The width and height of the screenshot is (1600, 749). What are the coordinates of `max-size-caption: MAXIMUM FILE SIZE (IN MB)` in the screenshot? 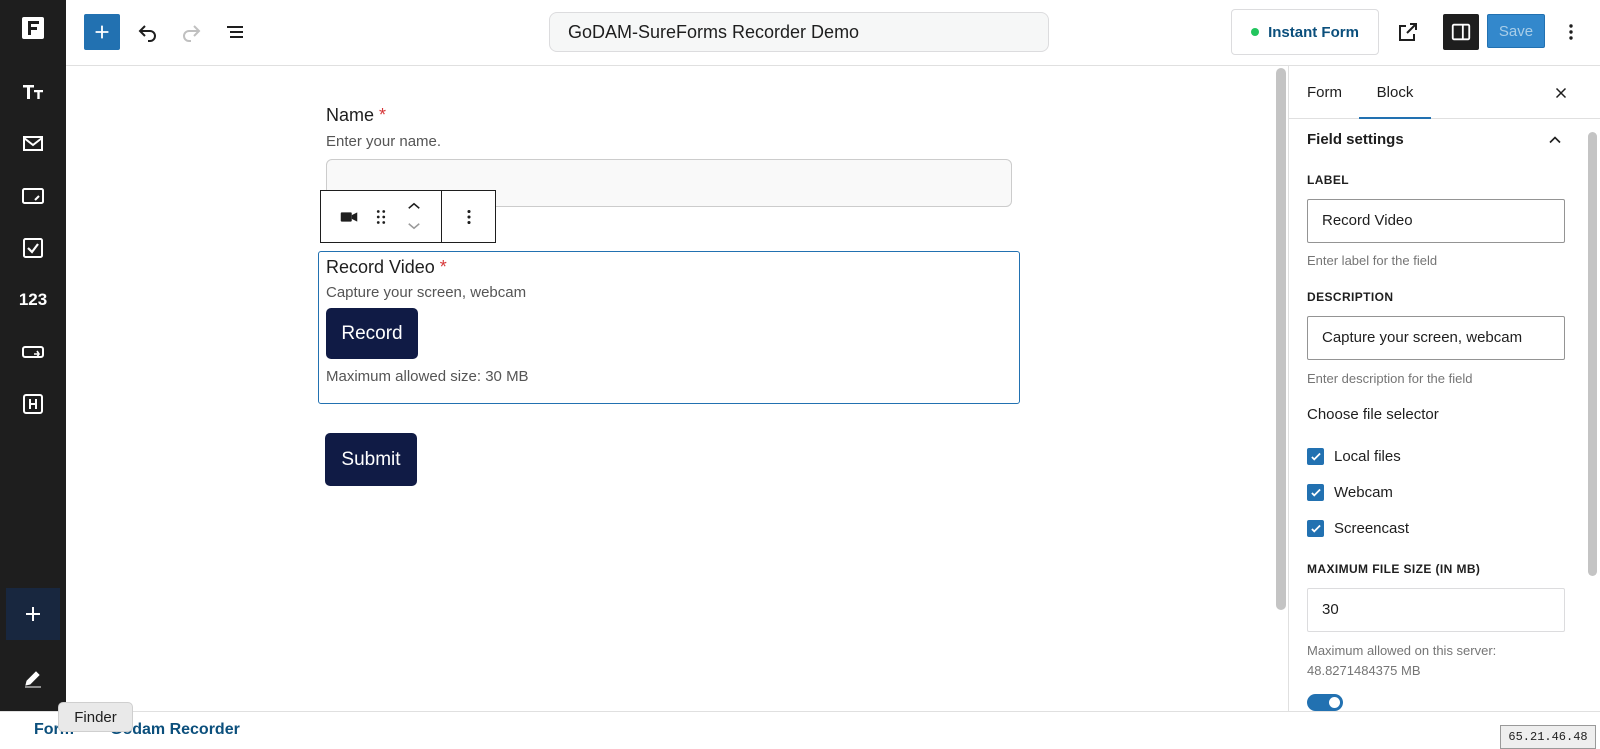 It's located at (1394, 569).